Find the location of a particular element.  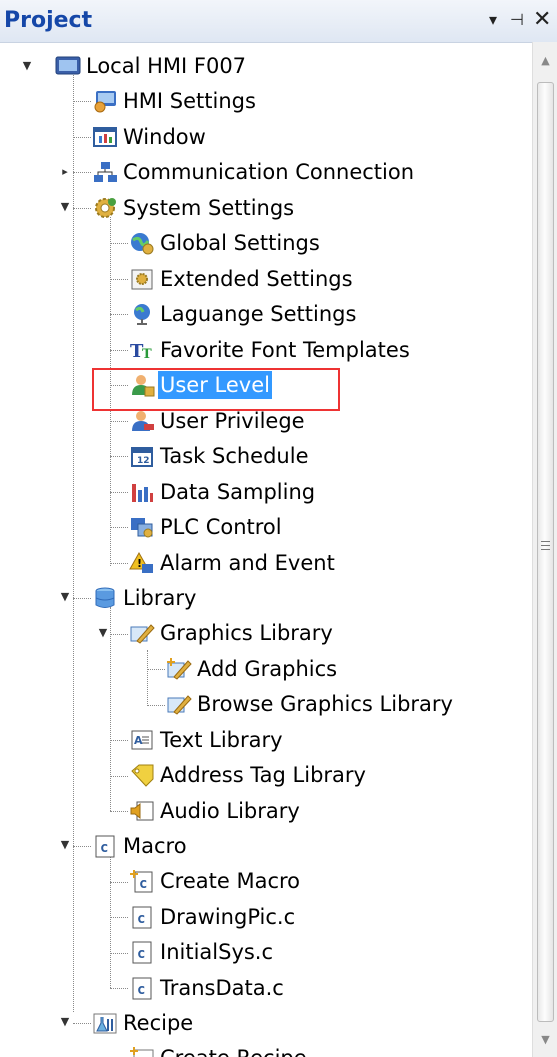

tree-item-label: HMI Settings is located at coordinates (189, 101).